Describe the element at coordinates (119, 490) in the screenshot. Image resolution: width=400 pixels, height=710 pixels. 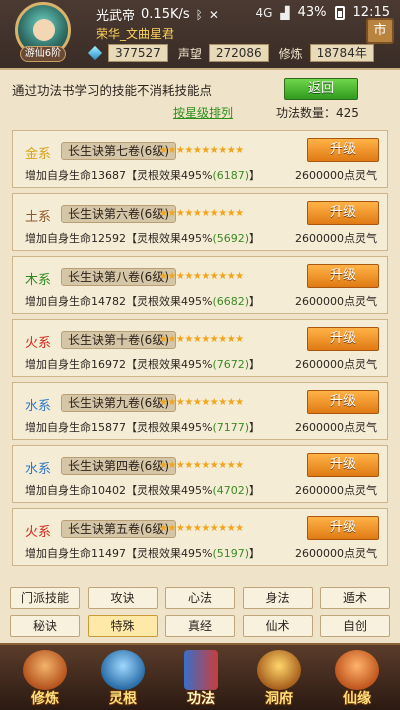
I see `effect-text: 增加自身生命10402【灵根效果495%` at that location.